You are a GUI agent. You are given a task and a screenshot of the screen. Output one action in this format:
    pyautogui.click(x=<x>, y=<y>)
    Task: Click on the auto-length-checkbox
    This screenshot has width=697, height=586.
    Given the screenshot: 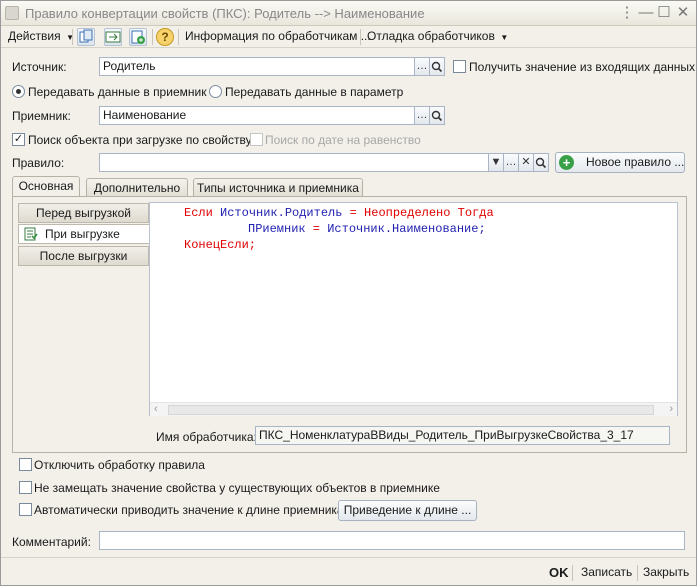 What is the action you would take?
    pyautogui.click(x=25, y=509)
    